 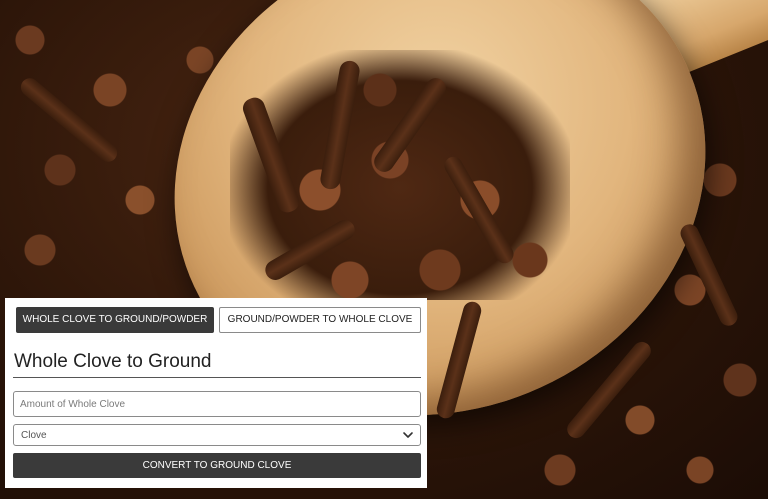 I want to click on tab-ground-to-whole: GROUND/POWDER TO WHOLE CLOVE, so click(x=320, y=320).